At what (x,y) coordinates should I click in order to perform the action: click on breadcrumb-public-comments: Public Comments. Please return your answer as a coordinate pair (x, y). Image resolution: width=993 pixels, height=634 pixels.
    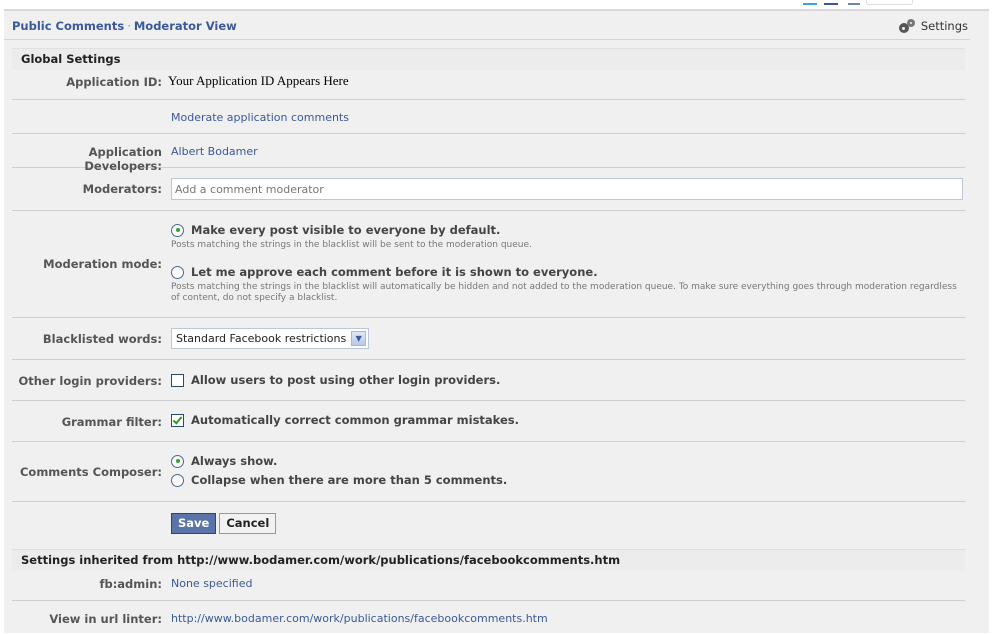
    Looking at the image, I should click on (68, 26).